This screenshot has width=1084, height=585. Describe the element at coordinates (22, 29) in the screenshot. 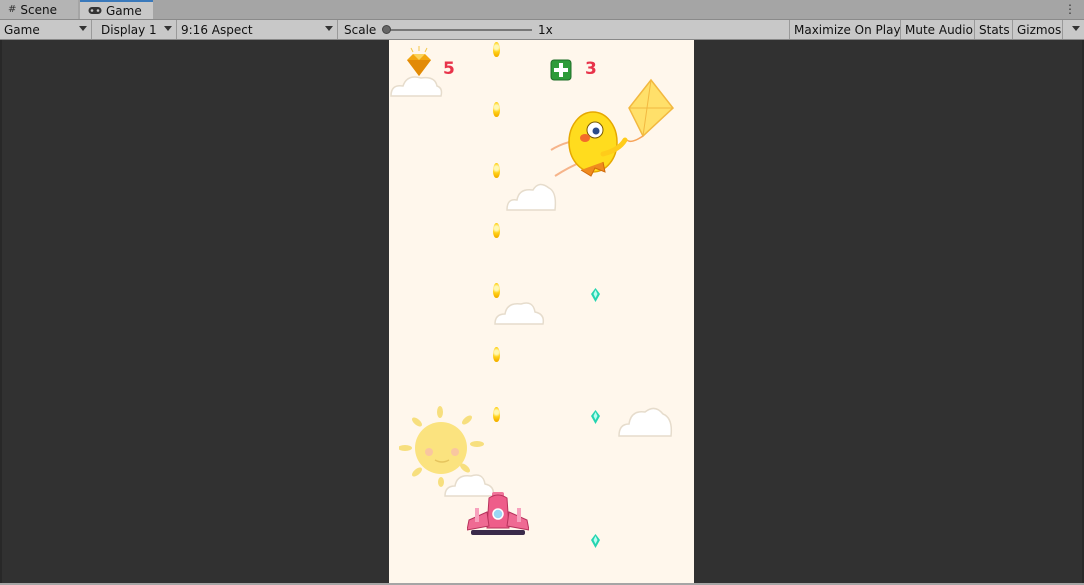

I see `display-mode-label: Game` at that location.